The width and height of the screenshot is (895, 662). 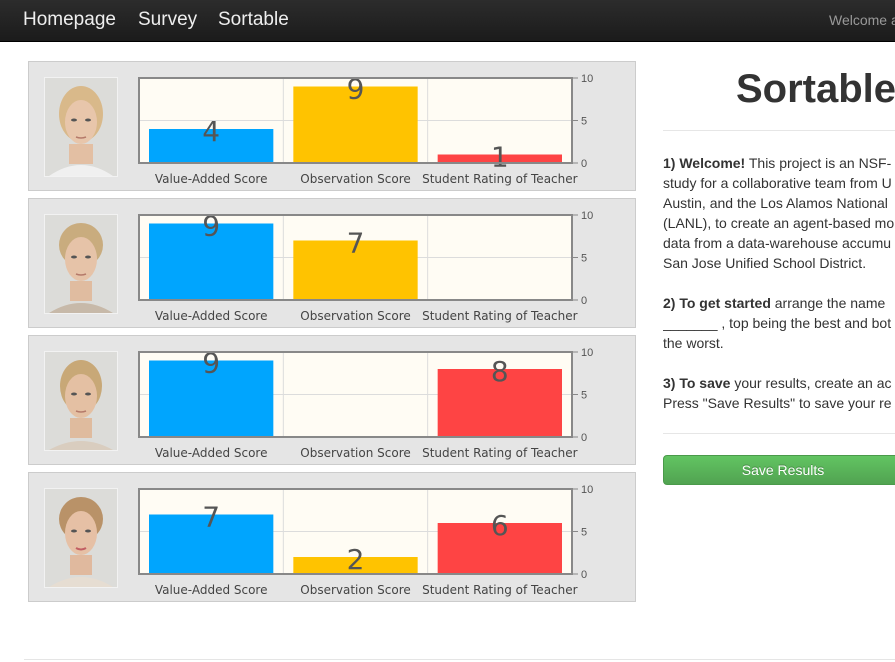 What do you see at coordinates (69, 20) in the screenshot?
I see `nav-link-homepage: Homepage` at bounding box center [69, 20].